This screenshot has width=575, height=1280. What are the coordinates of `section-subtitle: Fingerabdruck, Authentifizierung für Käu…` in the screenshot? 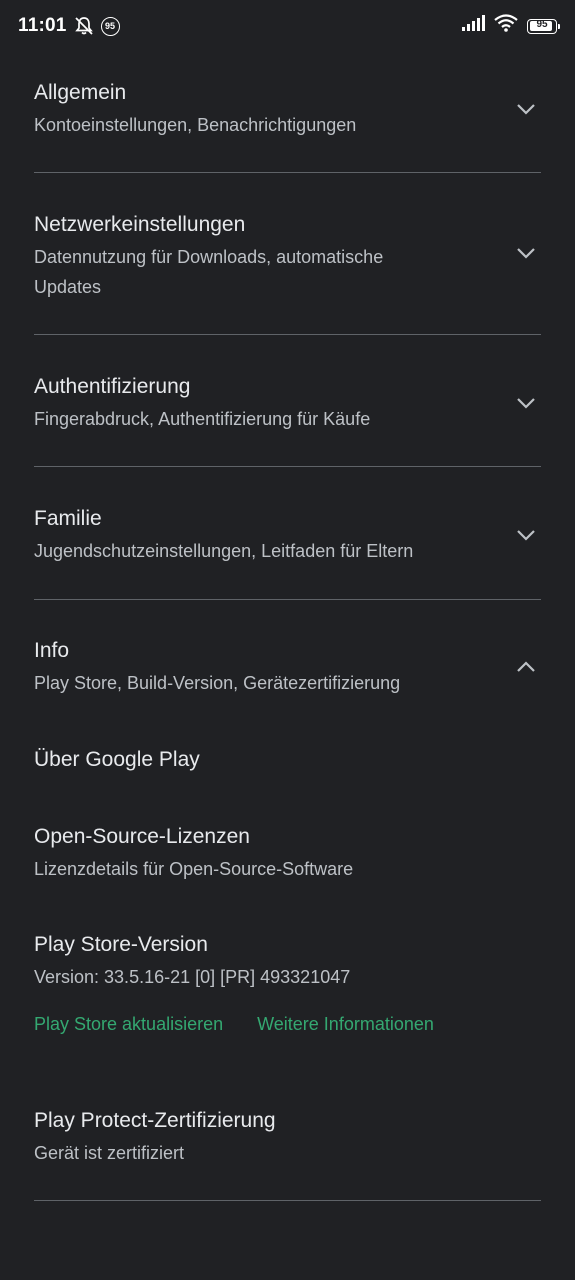 It's located at (202, 419).